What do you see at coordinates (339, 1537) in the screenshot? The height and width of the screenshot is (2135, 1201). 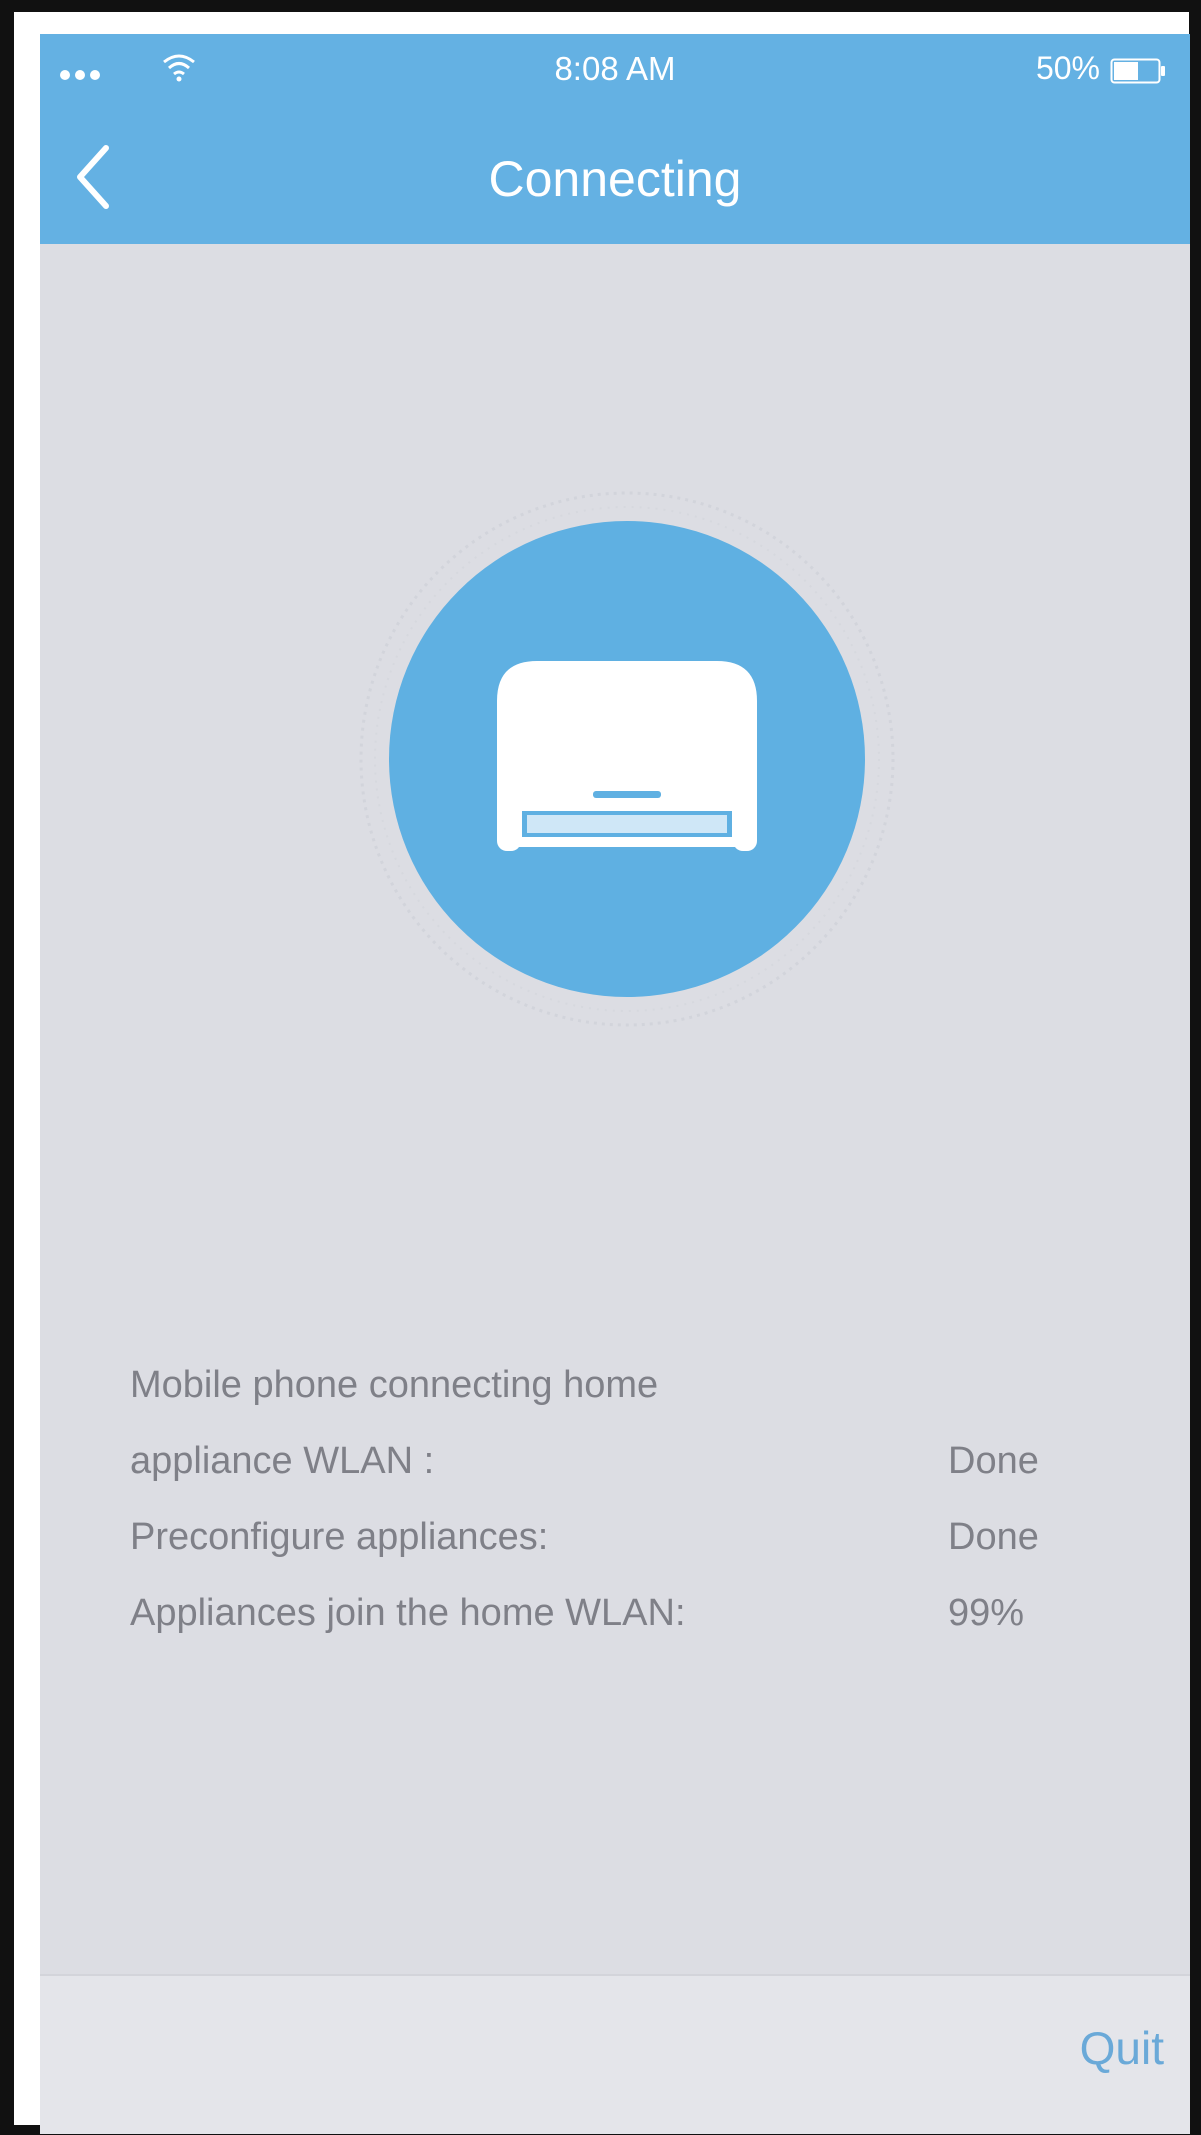 I see `progress-label: Preconfigure appliances:` at bounding box center [339, 1537].